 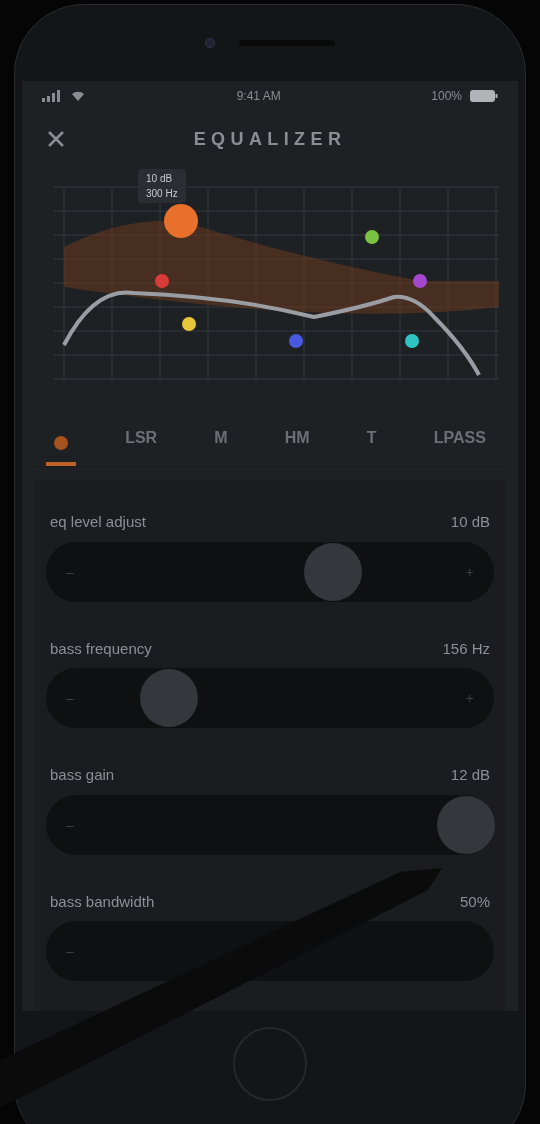 I want to click on slider-reading: 50%, so click(x=474, y=901).